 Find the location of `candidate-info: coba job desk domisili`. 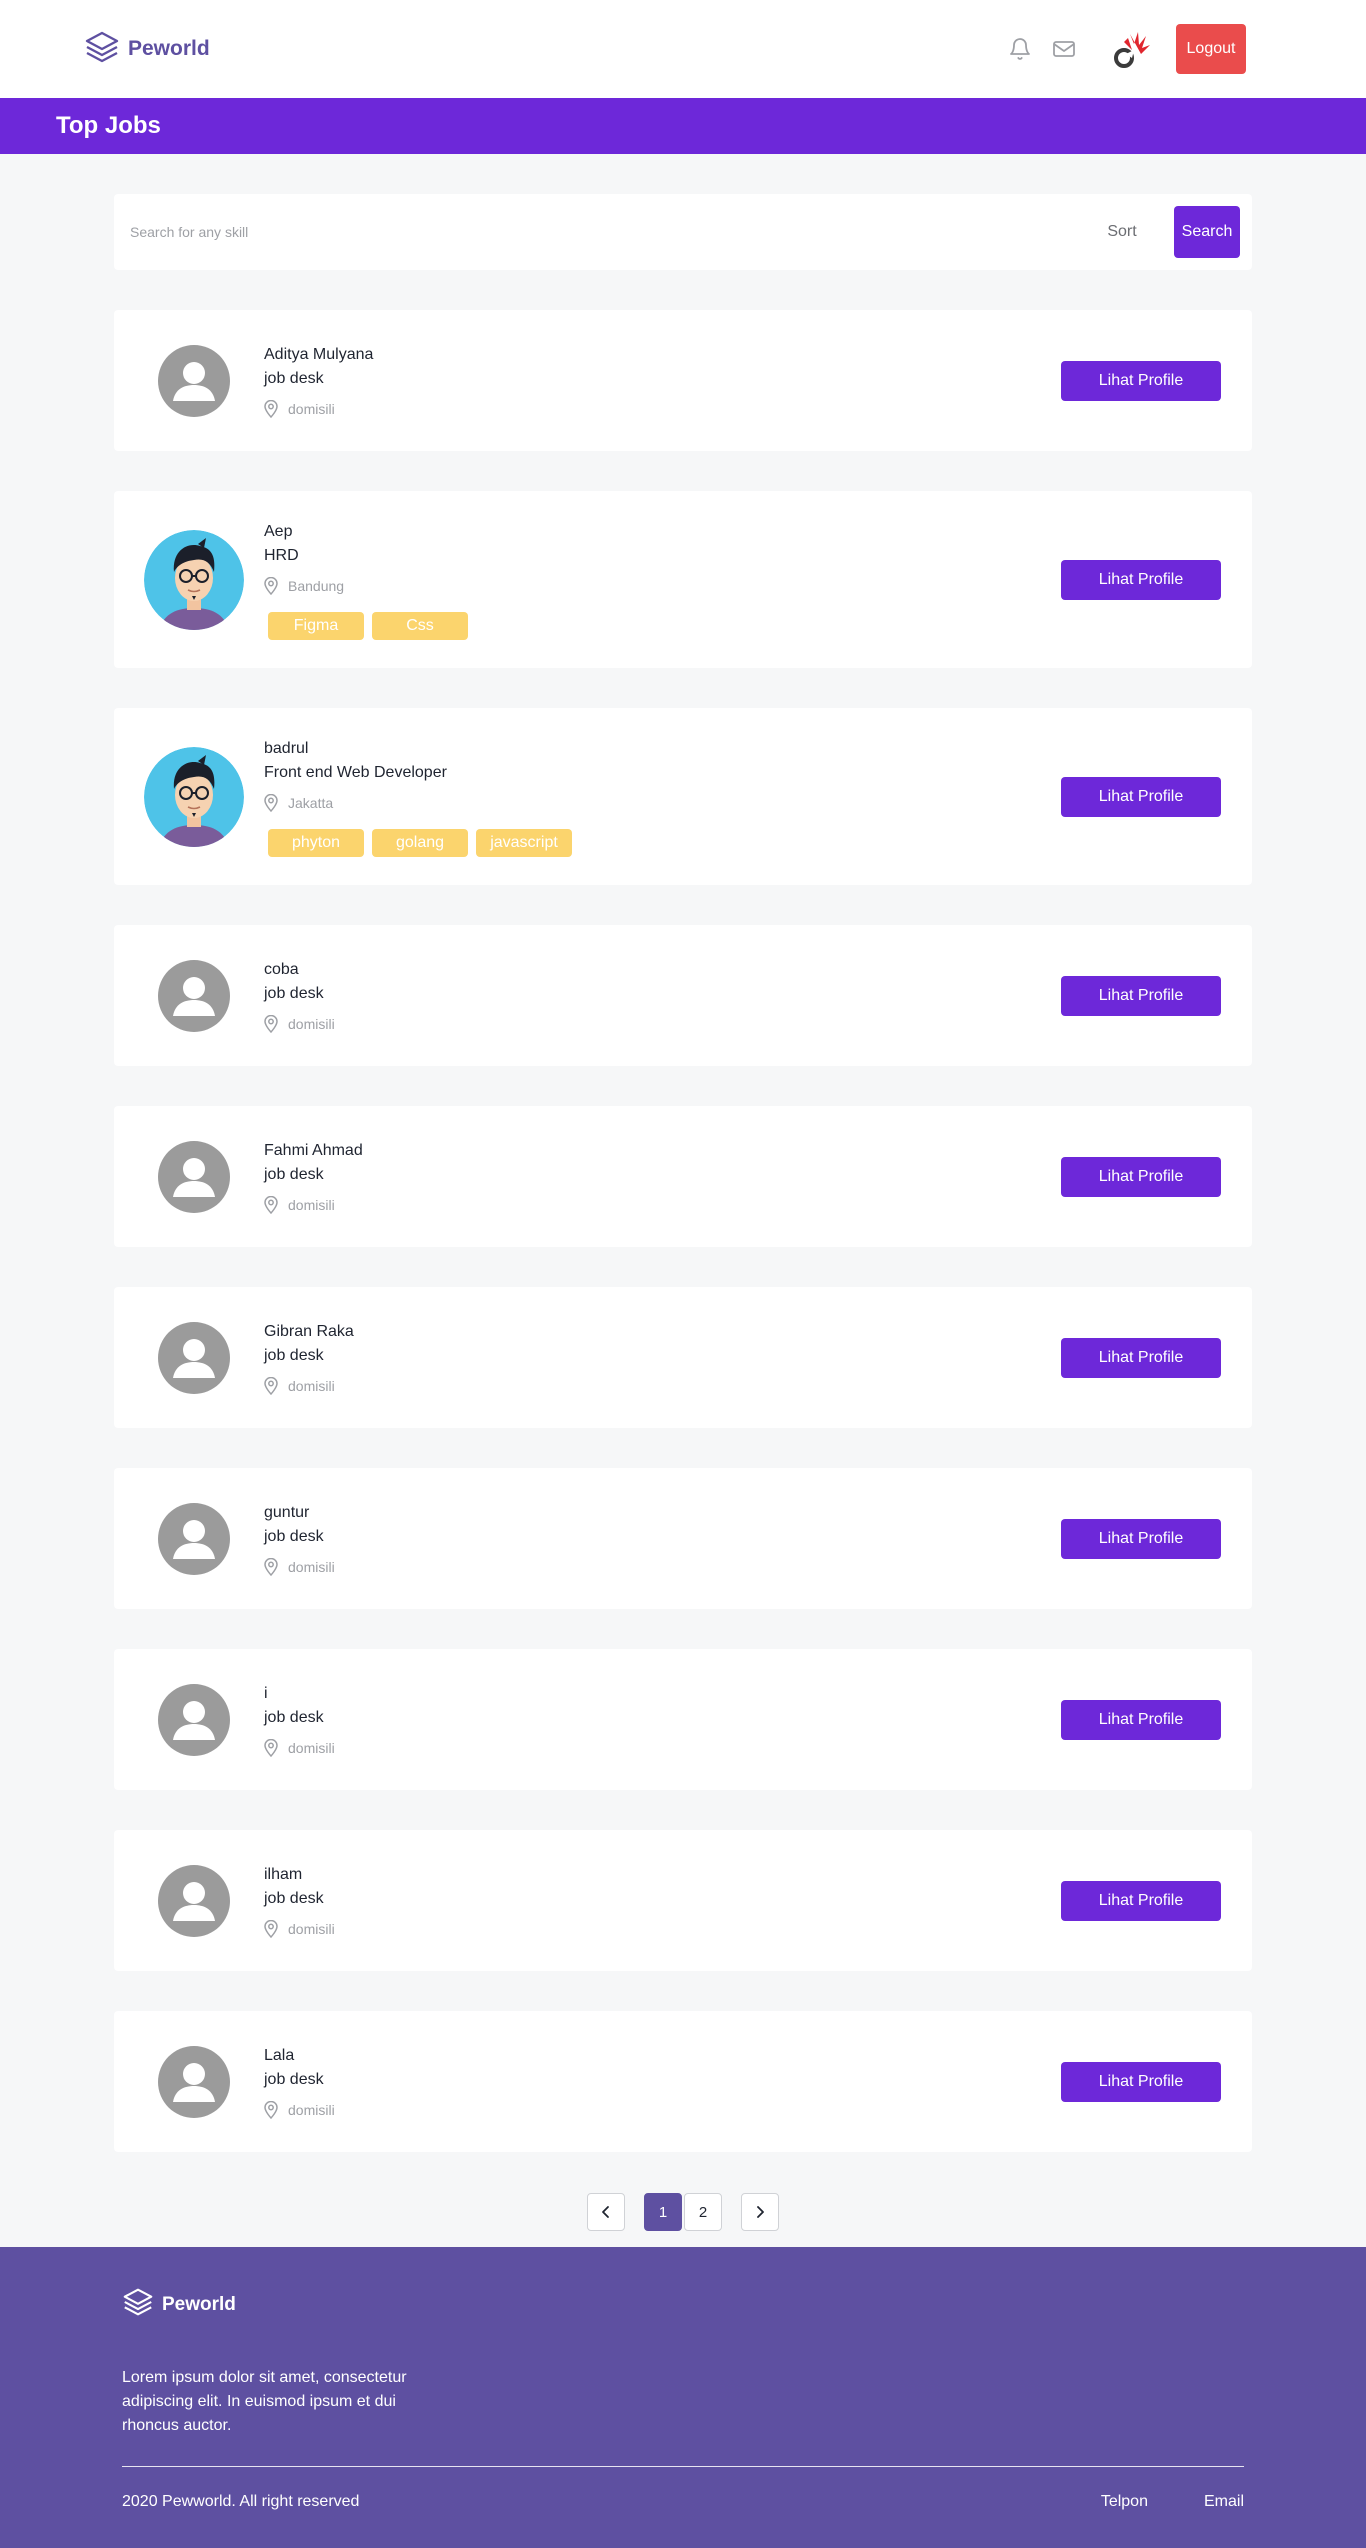

candidate-info: coba job desk domisili is located at coordinates (662, 996).